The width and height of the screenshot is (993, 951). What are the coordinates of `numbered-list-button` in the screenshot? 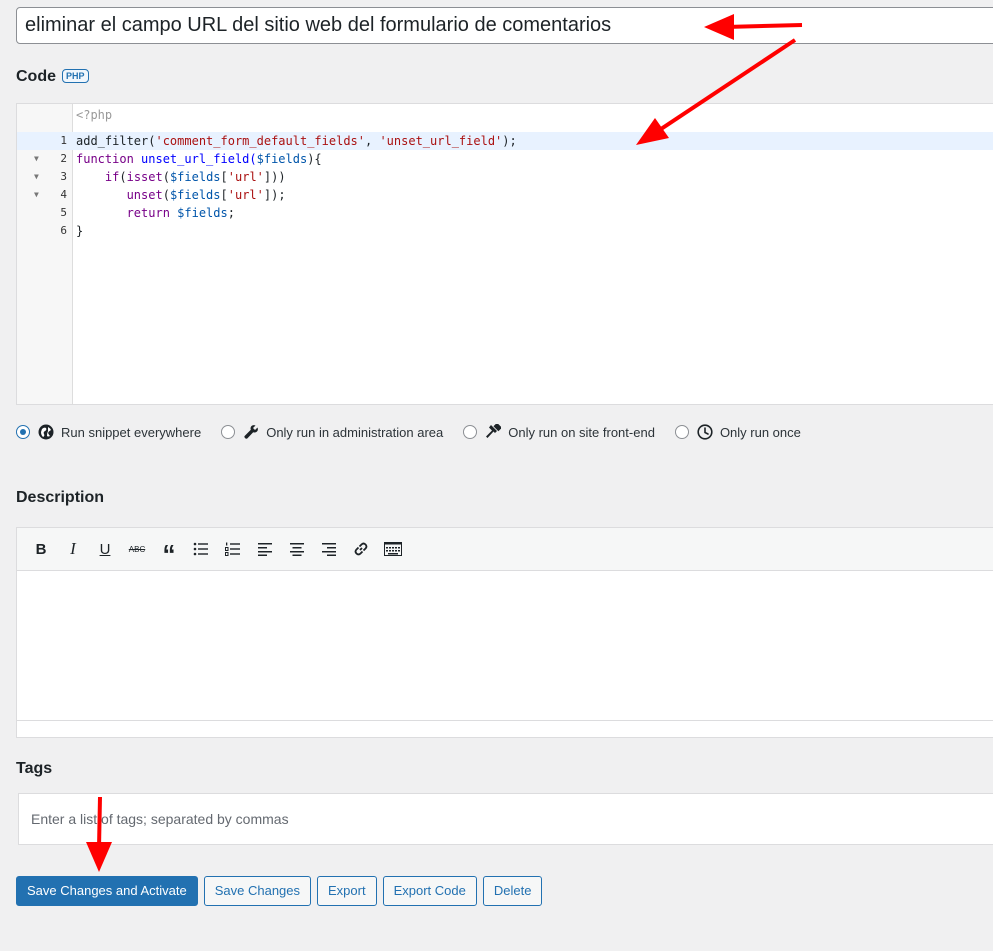 It's located at (233, 549).